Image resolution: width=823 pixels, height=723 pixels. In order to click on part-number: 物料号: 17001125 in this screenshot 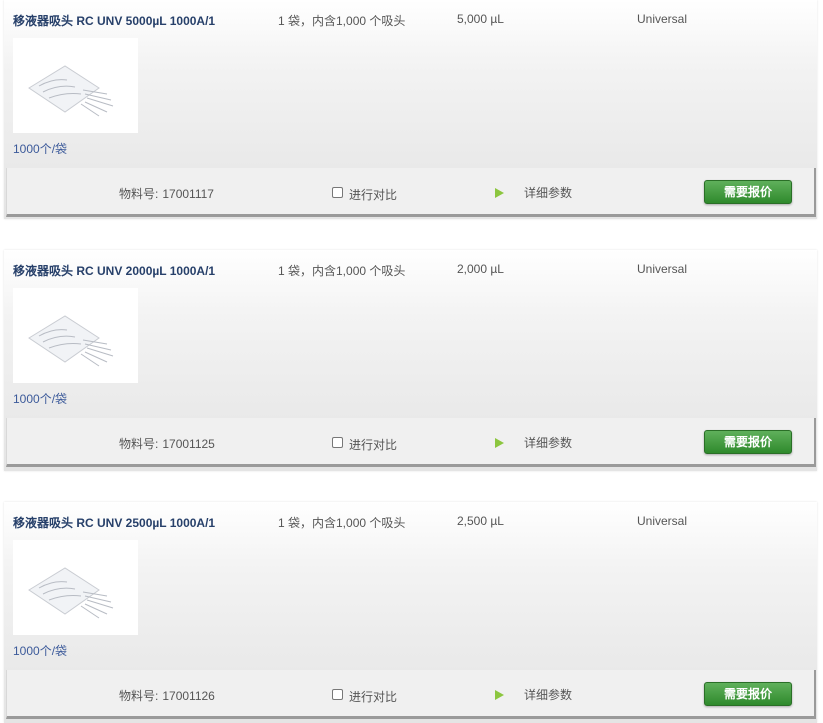, I will do `click(167, 443)`.